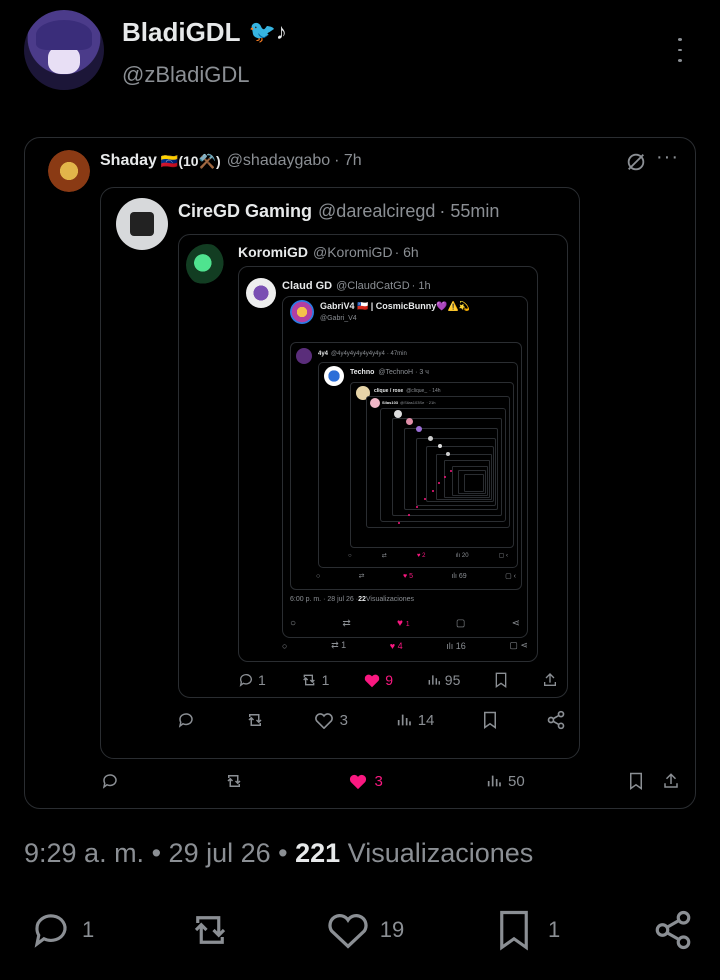 The image size is (720, 980). I want to click on post-views-label: Visualizaciones, so click(437, 853).